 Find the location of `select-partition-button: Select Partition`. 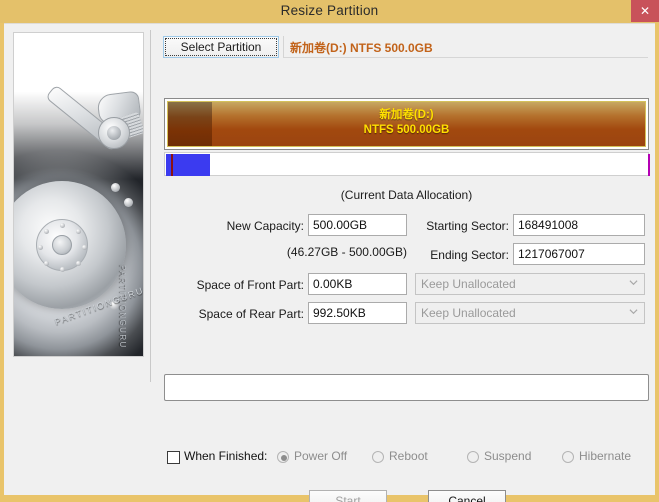

select-partition-button: Select Partition is located at coordinates (221, 47).